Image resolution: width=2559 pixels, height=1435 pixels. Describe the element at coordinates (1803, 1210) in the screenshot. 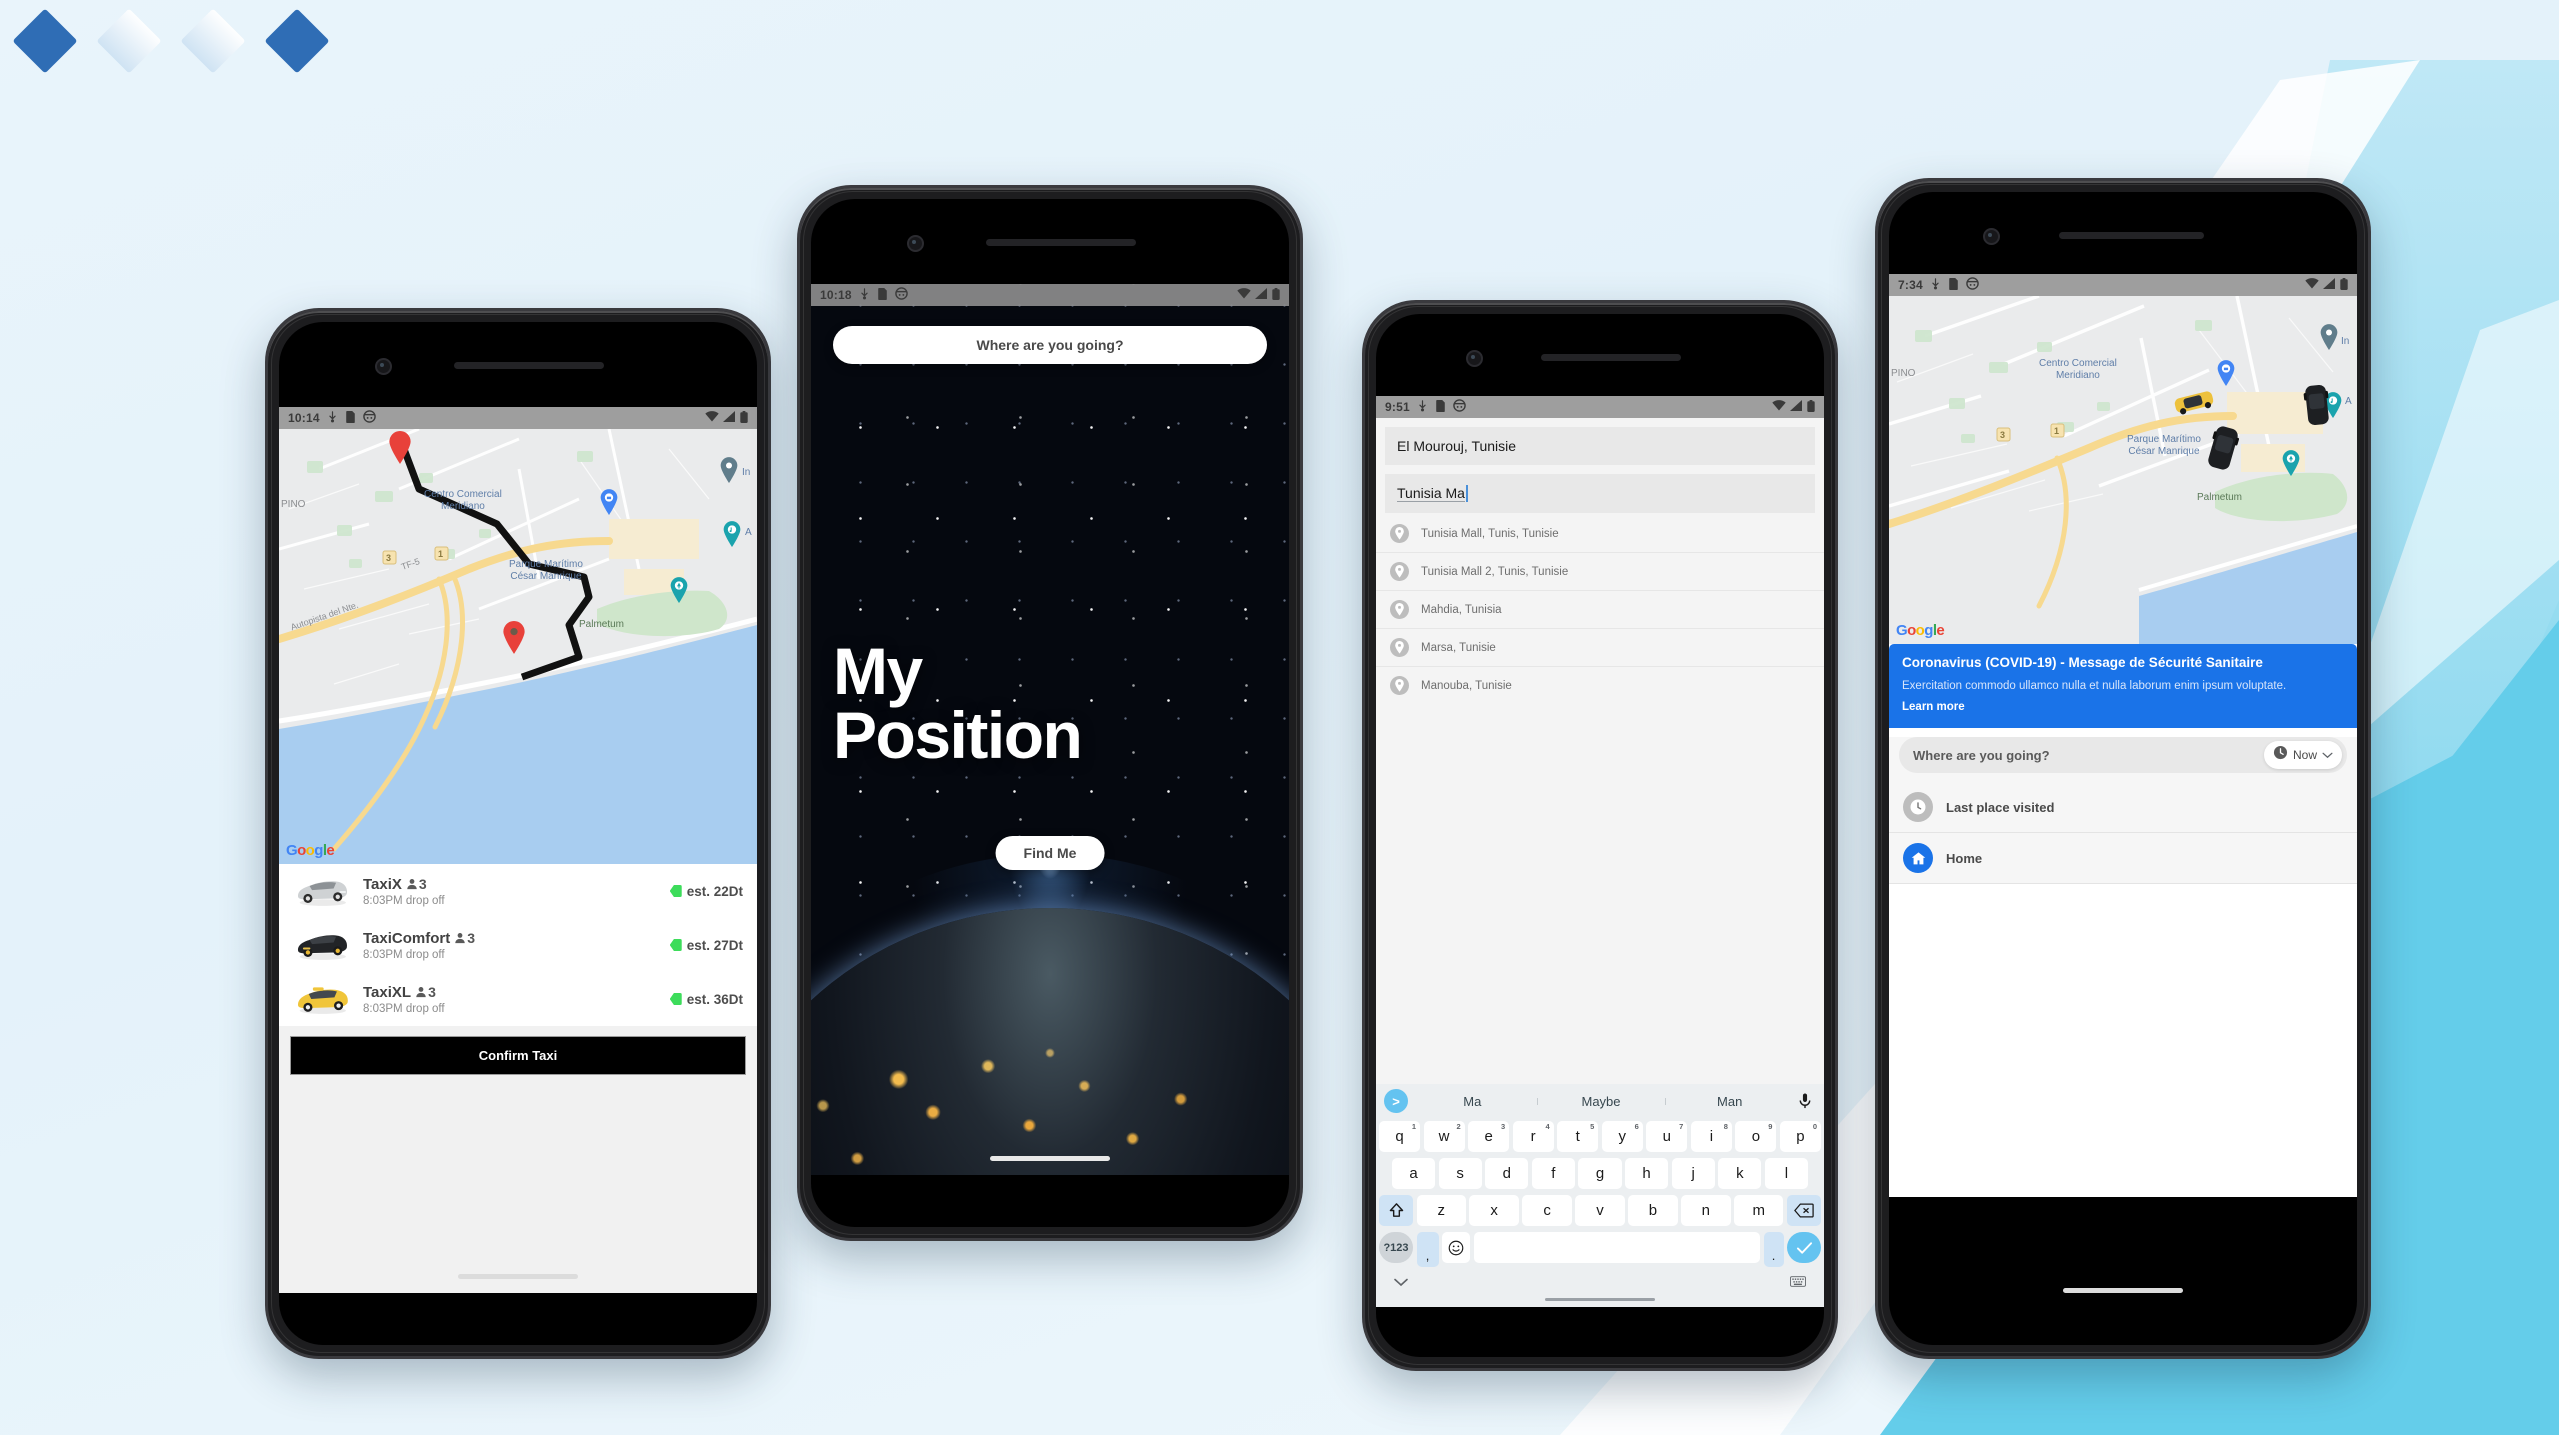

I see `backspace-icon` at that location.